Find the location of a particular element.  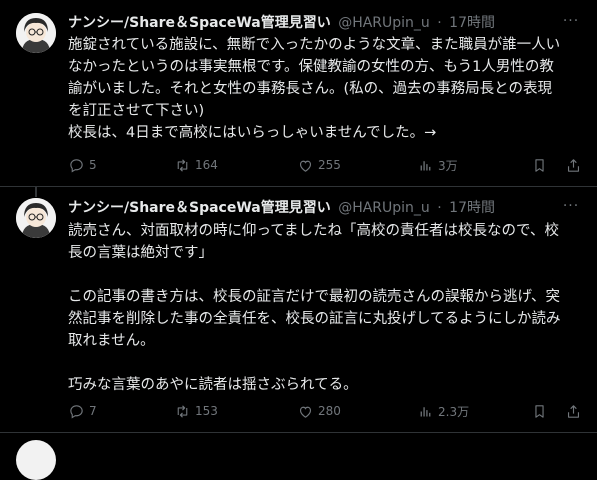

reply-button: 5 is located at coordinates (82, 165).